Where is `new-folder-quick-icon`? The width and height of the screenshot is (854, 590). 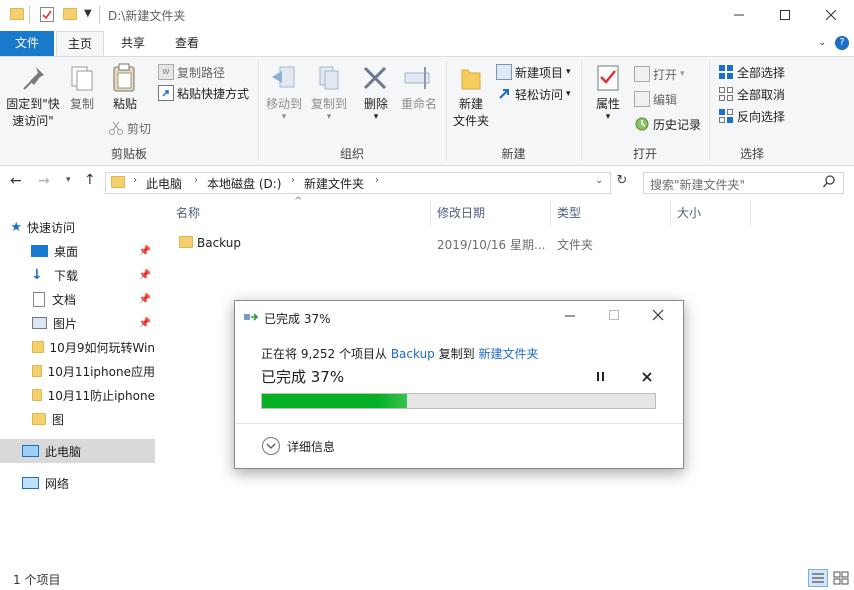 new-folder-quick-icon is located at coordinates (70, 14).